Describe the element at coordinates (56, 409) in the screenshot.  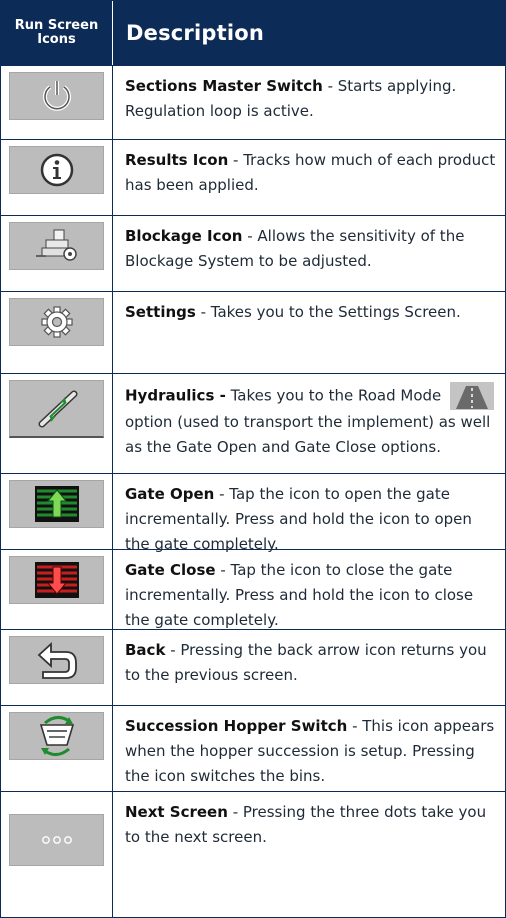
I see `hydraulic-cylinder-icon` at that location.